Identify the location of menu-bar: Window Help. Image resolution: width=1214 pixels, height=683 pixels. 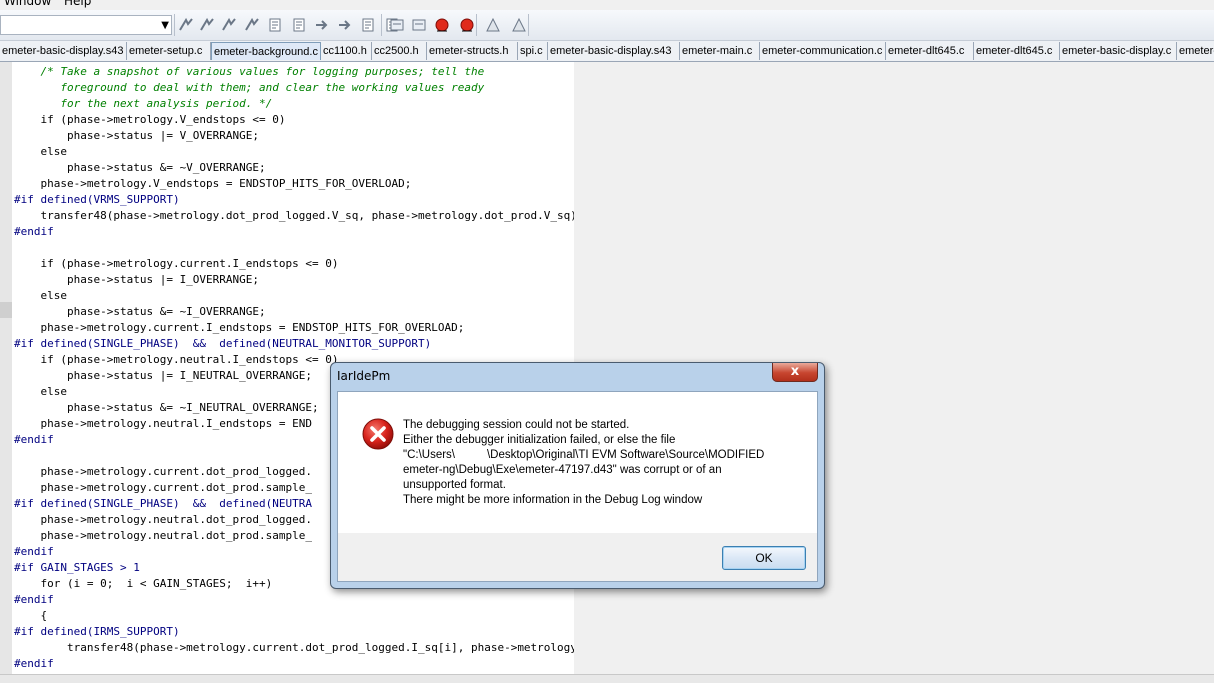
(607, 5).